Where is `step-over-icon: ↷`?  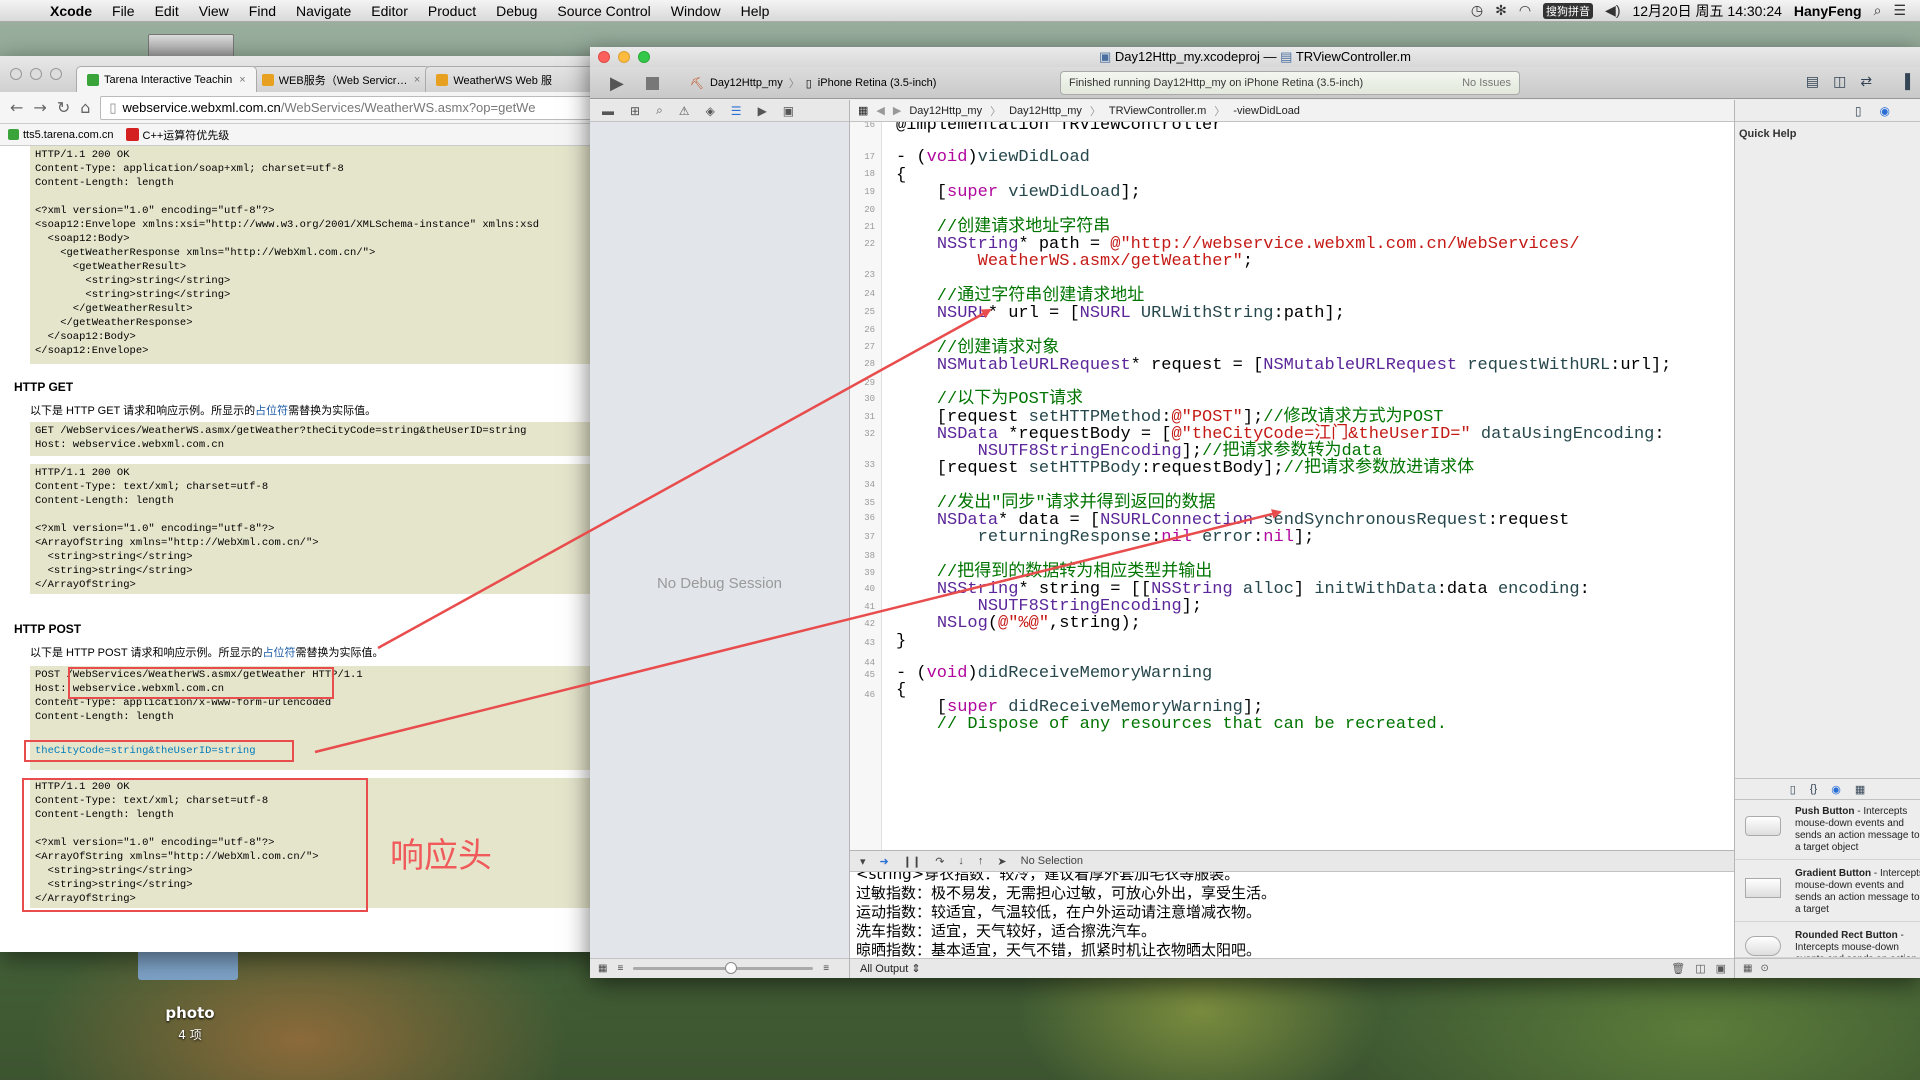
step-over-icon: ↷ is located at coordinates (939, 861).